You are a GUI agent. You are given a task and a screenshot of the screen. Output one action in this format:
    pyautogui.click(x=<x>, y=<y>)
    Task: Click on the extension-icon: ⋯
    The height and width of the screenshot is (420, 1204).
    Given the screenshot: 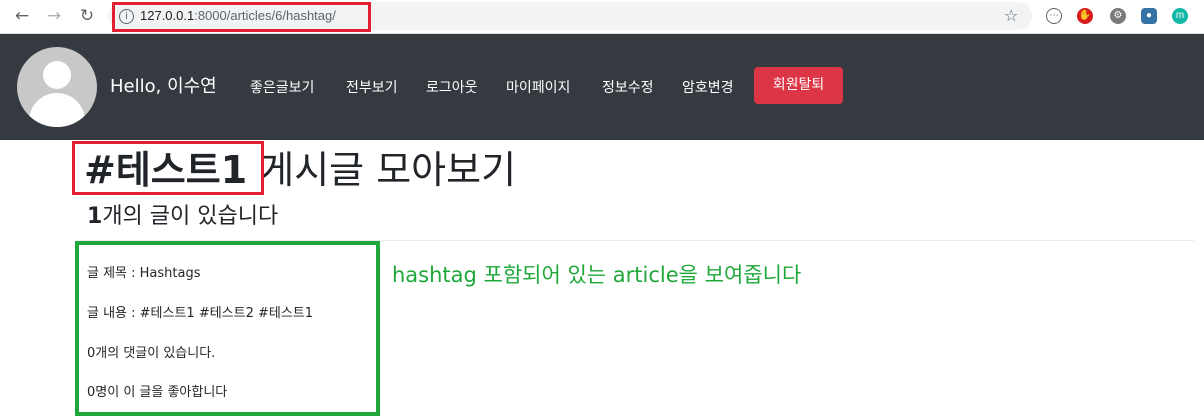 What is the action you would take?
    pyautogui.click(x=1054, y=16)
    